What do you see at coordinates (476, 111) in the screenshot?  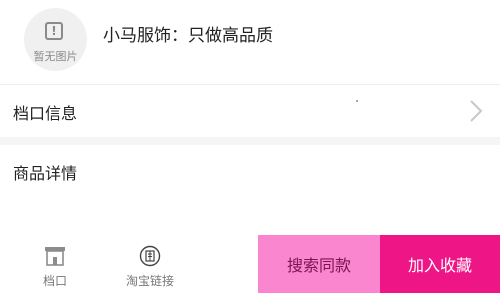 I see `chevron-right-icon` at bounding box center [476, 111].